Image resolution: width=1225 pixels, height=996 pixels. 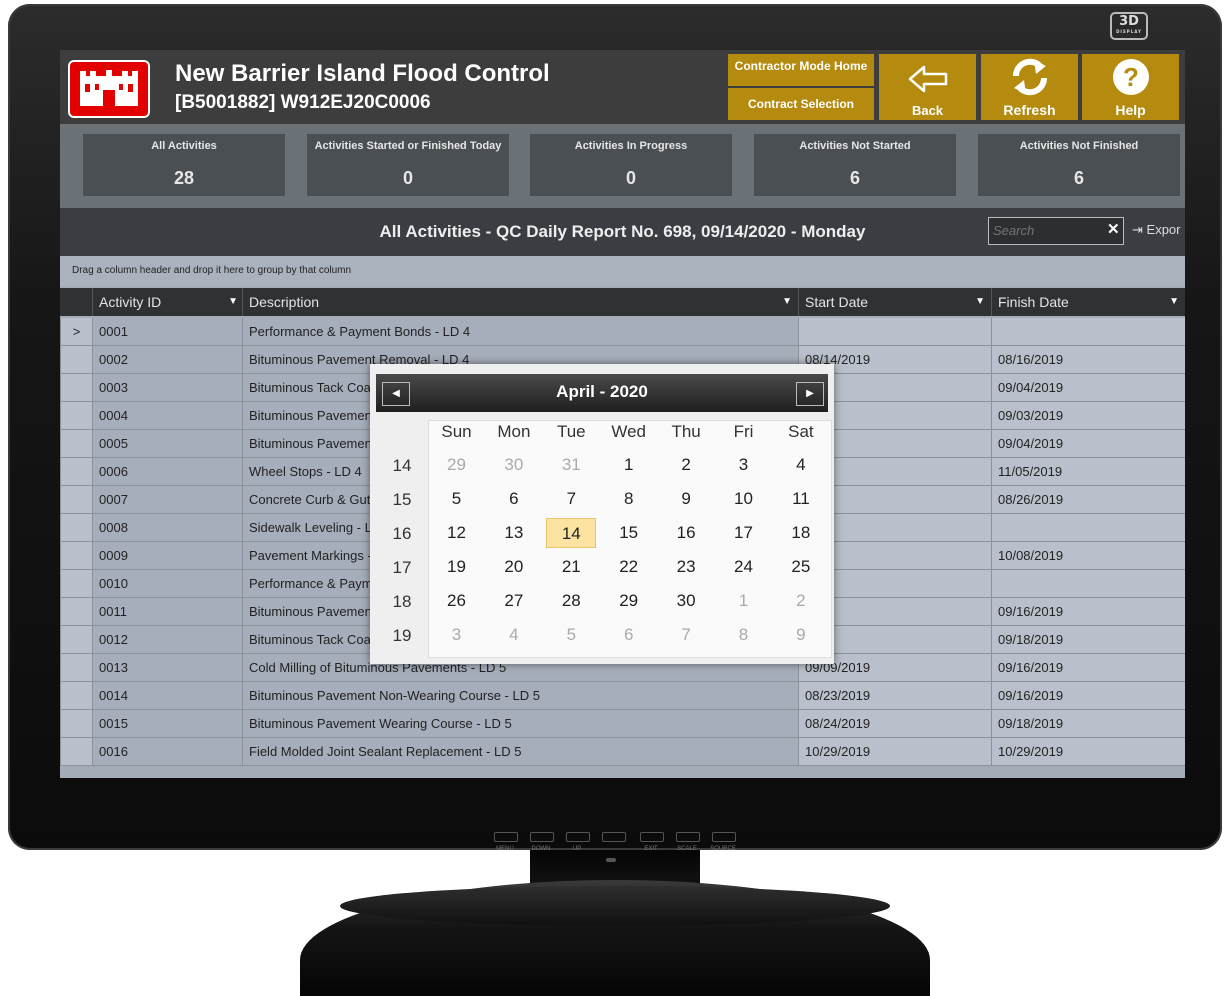 What do you see at coordinates (1079, 165) in the screenshot?
I see `stat-not-finished: Activities Not Finished 6` at bounding box center [1079, 165].